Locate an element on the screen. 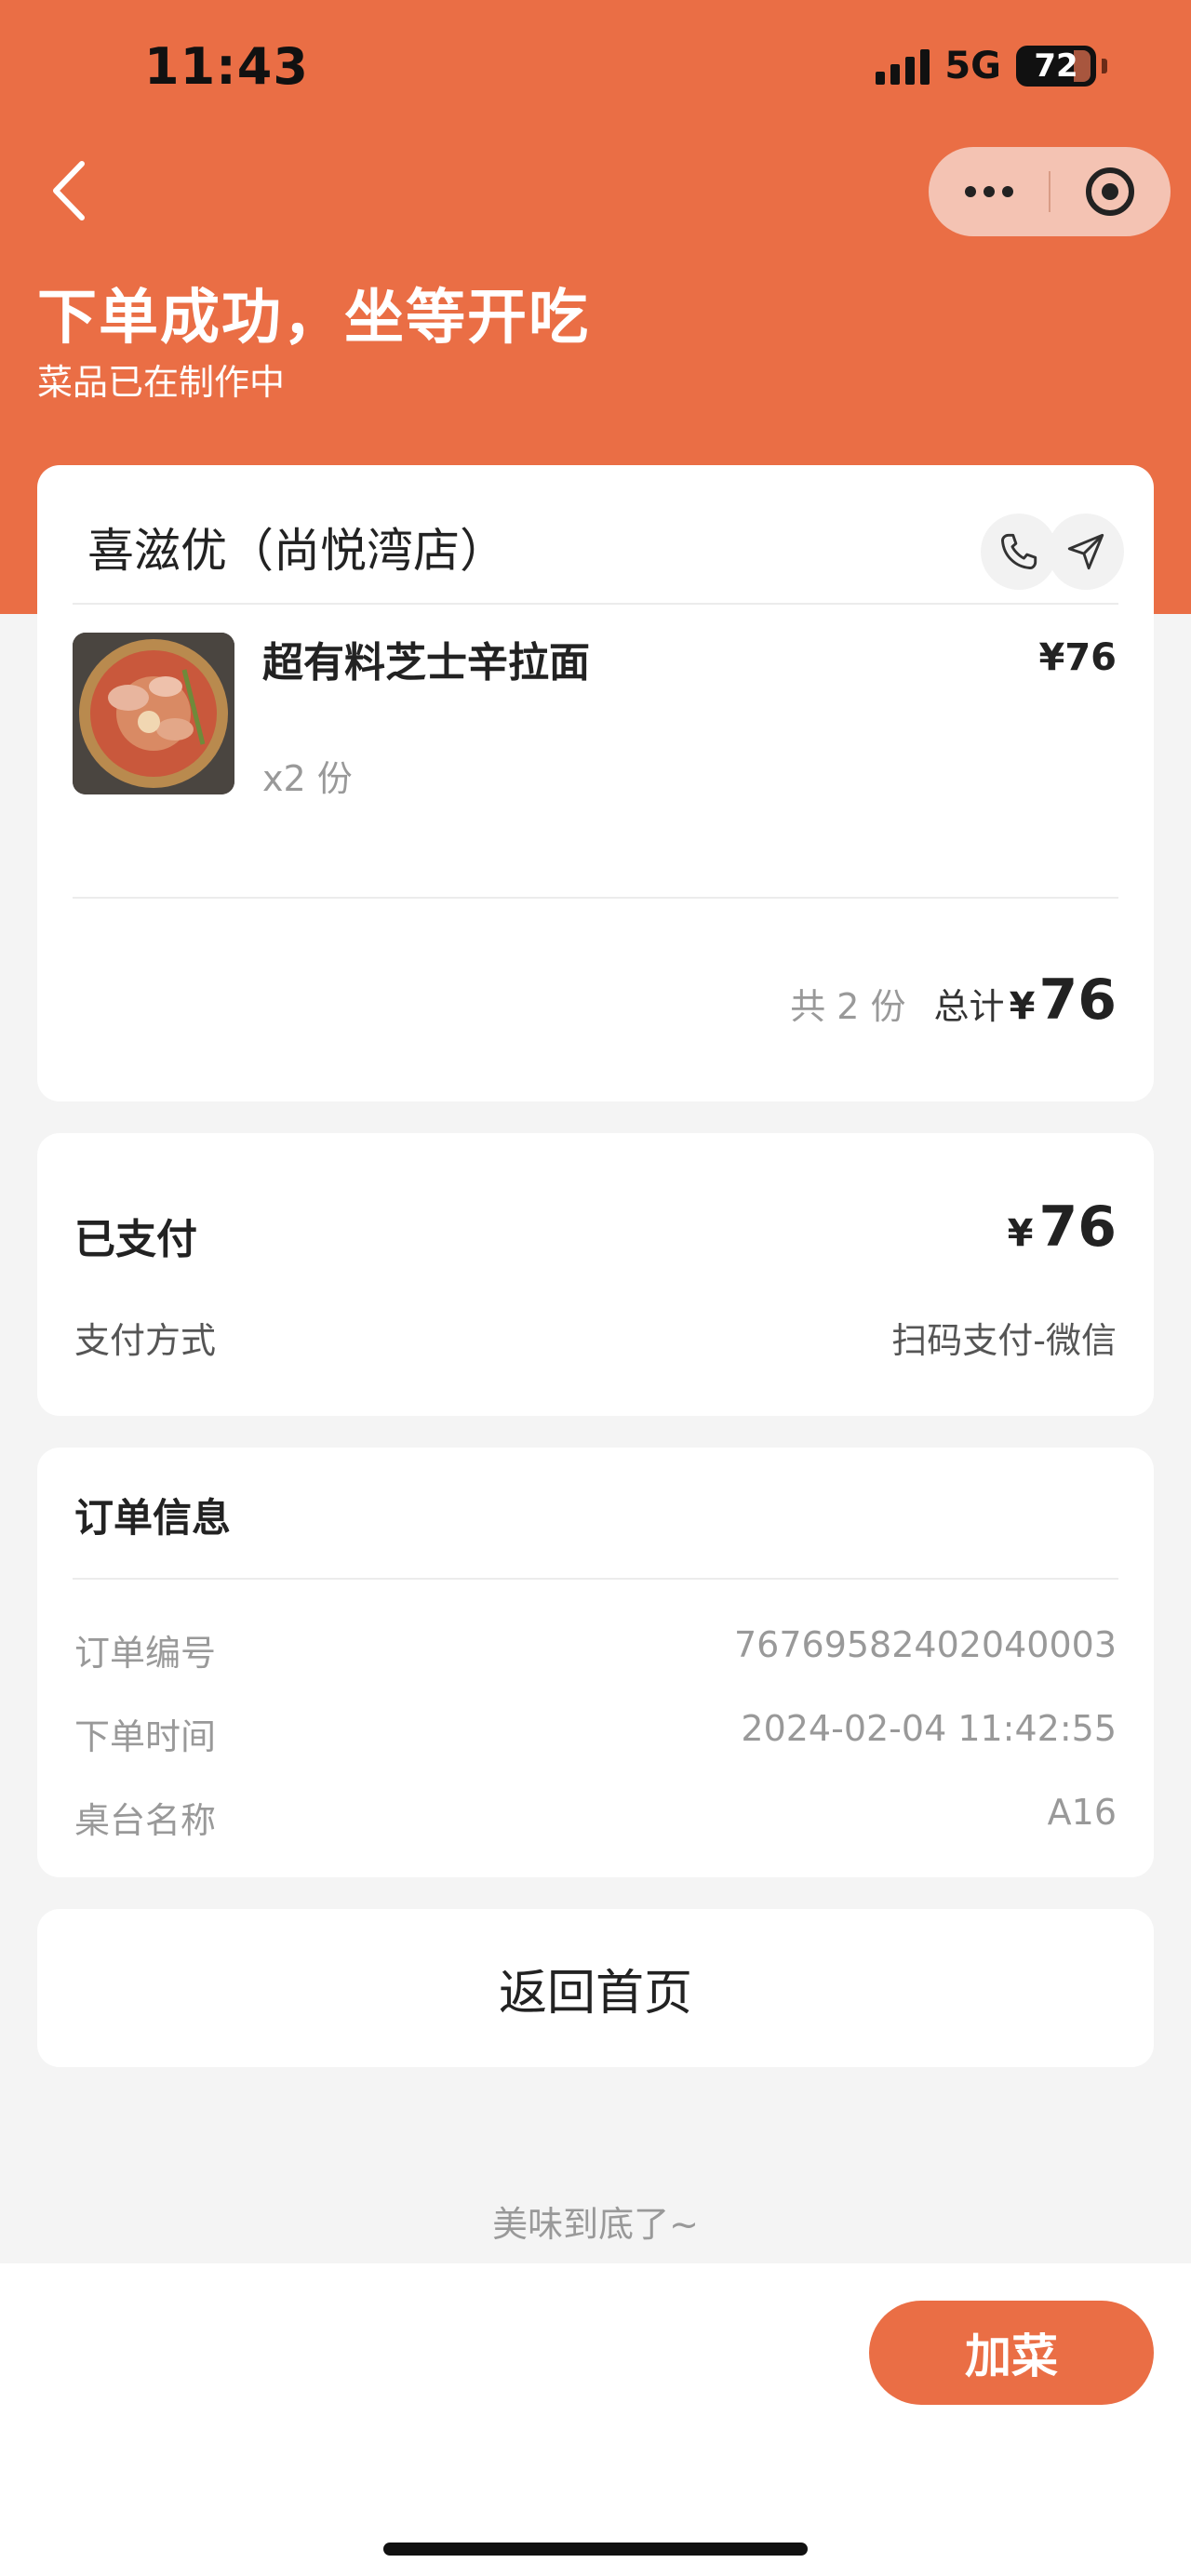  total-amount: 76 is located at coordinates (1077, 1001).